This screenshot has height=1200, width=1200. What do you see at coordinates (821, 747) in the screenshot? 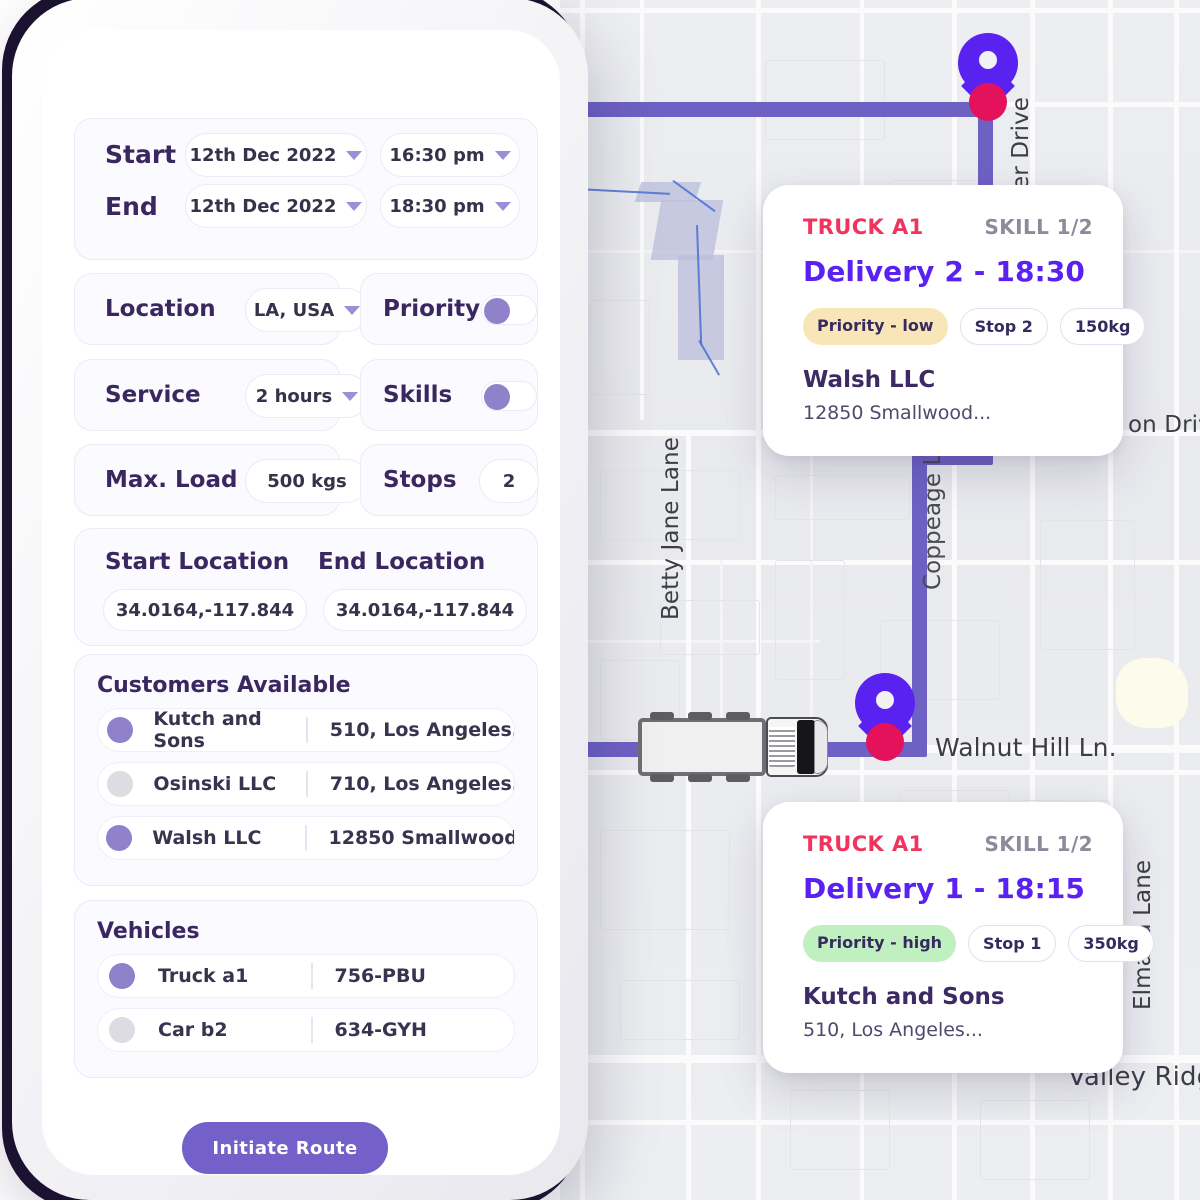
I see `truck-nose` at bounding box center [821, 747].